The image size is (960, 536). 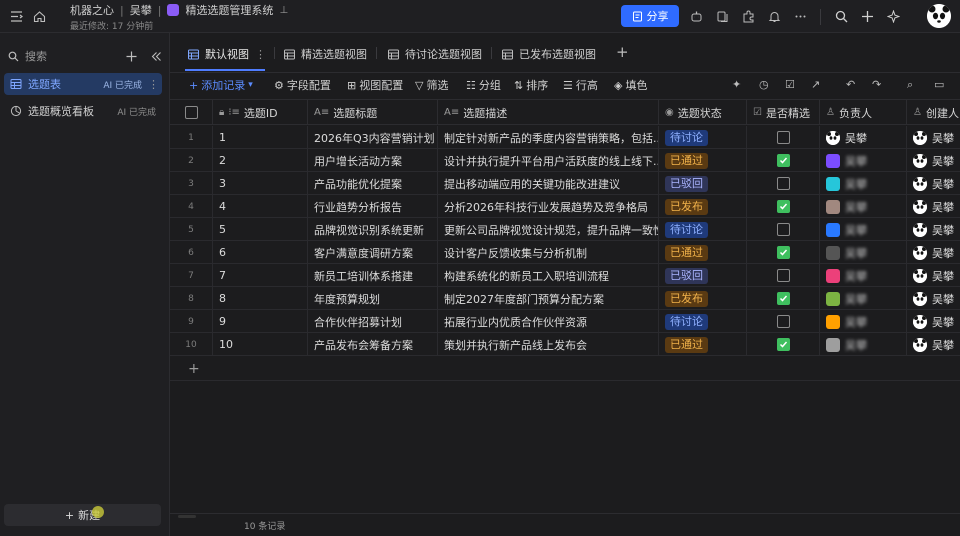 What do you see at coordinates (83, 111) in the screenshot?
I see `sidebar-item-topic-dashboard: 选题概览看板 AI 已完成` at bounding box center [83, 111].